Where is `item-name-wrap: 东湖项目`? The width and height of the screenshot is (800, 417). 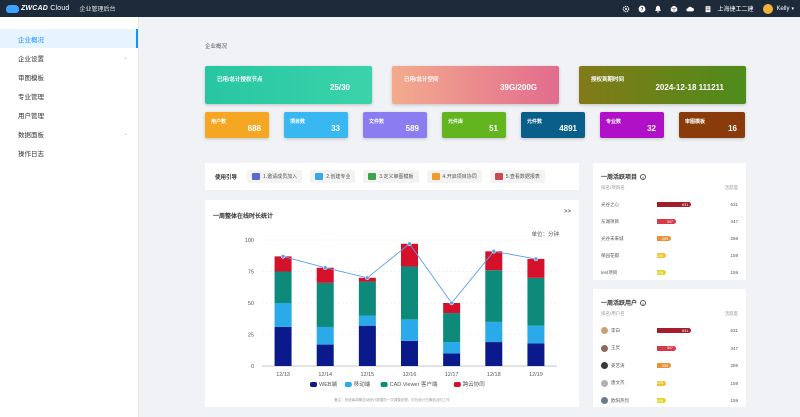 item-name-wrap: 东湖项目 is located at coordinates (628, 222).